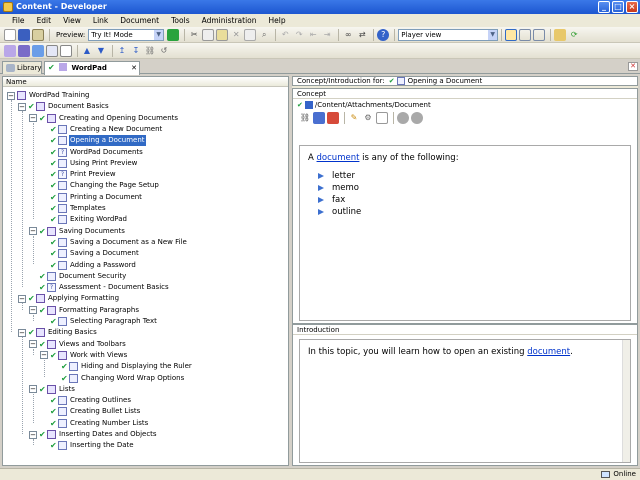 This screenshot has height=480, width=640. I want to click on tree-node: ✔ Saving a Document, so click(90, 253).